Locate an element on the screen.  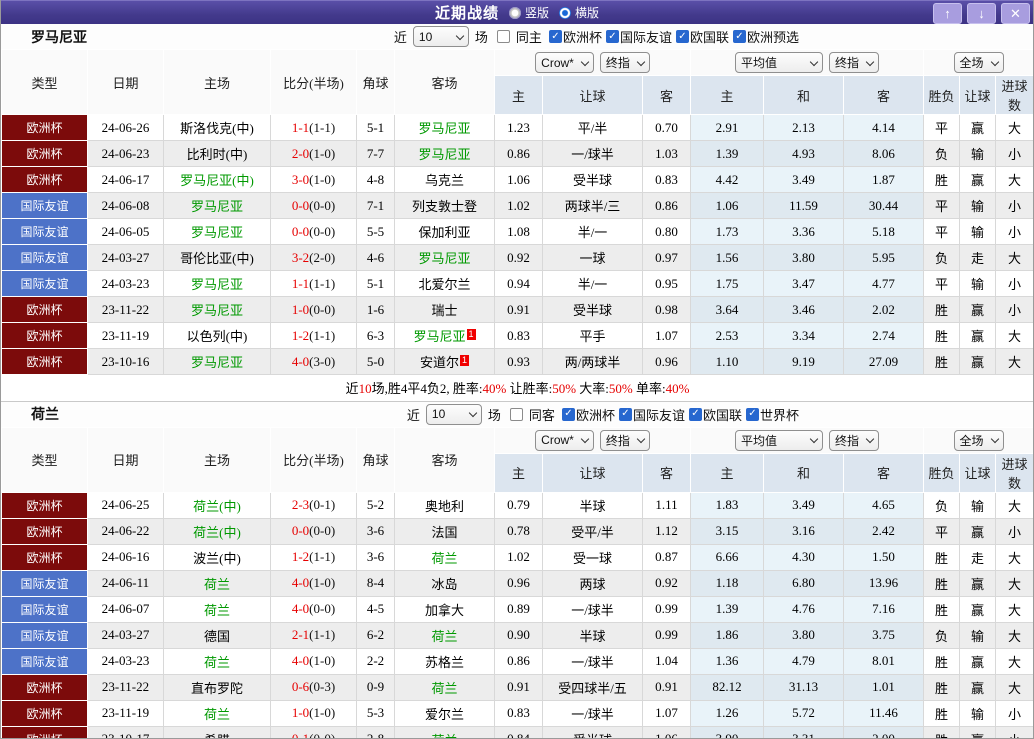
home-team: 荷兰(中) is located at coordinates (217, 505).